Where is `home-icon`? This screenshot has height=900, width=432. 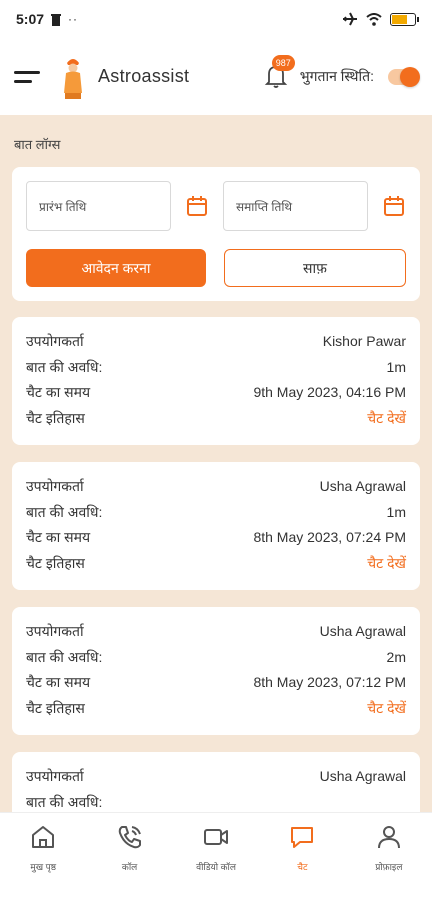
home-icon is located at coordinates (43, 837).